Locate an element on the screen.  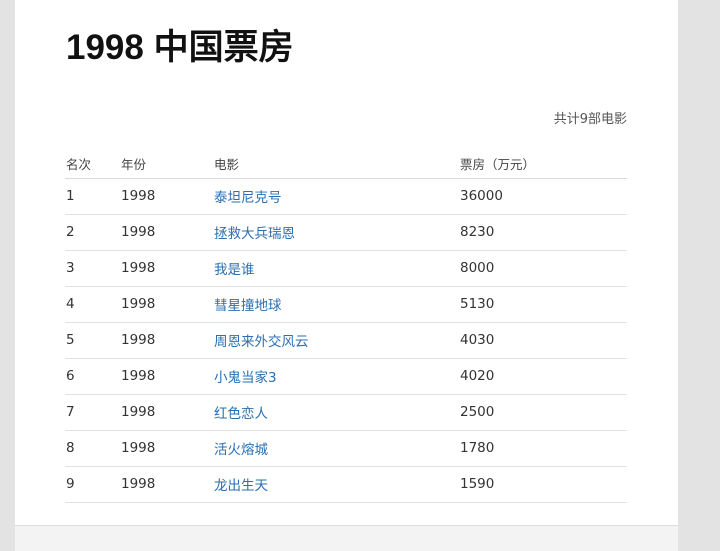
cell-rank: 6 is located at coordinates (93, 376).